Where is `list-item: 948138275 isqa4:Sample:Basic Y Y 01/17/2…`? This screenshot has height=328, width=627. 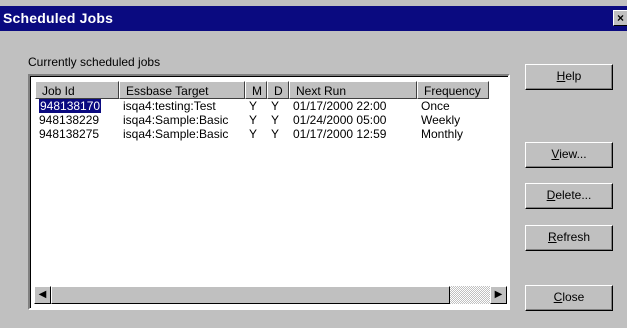
list-item: 948138275 isqa4:Sample:Basic Y Y 01/17/2… is located at coordinates (262, 134).